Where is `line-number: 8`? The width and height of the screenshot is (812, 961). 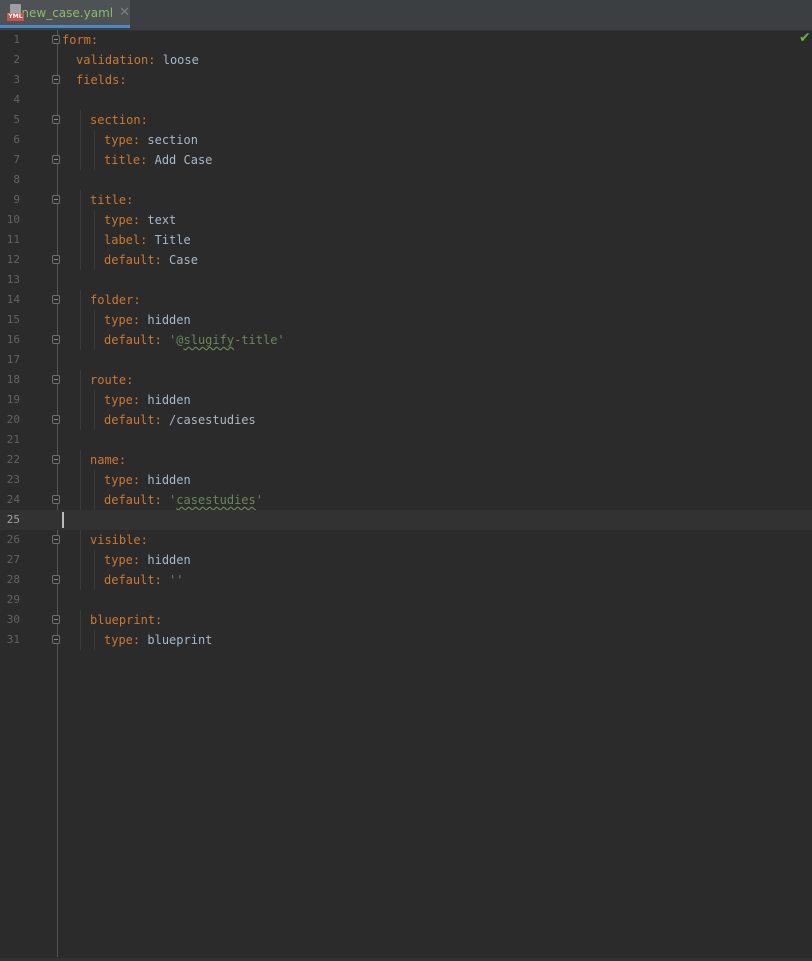 line-number: 8 is located at coordinates (16, 179).